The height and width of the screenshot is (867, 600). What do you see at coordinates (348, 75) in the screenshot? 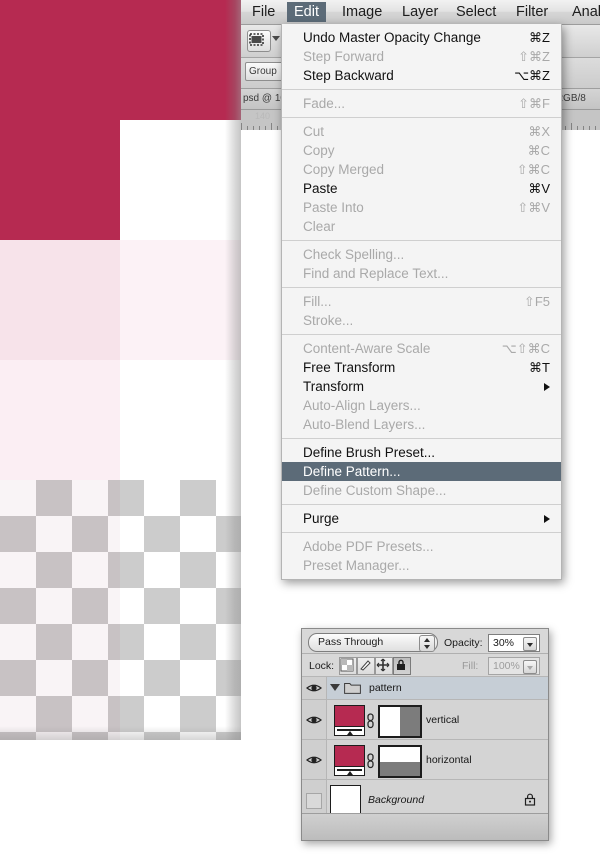
I see `menu-option-label: Step Backward` at bounding box center [348, 75].